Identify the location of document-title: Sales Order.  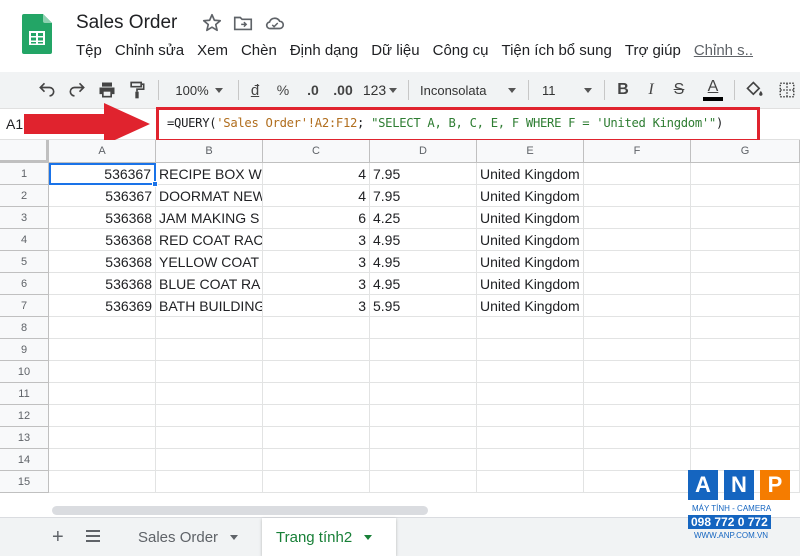
(126, 23).